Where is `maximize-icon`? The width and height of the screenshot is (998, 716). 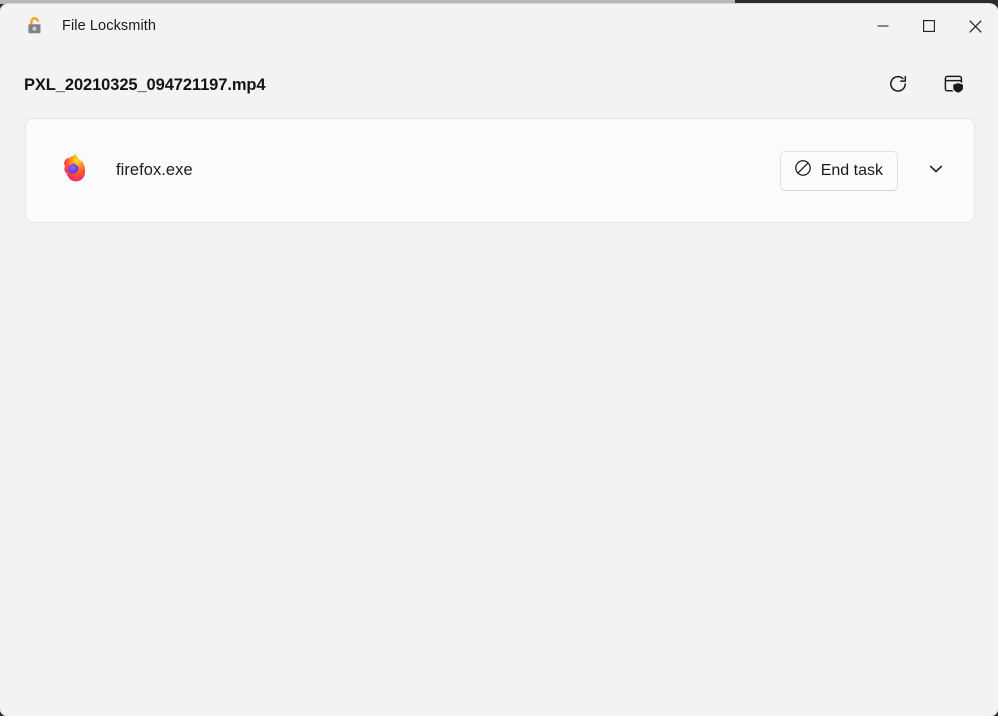 maximize-icon is located at coordinates (929, 26).